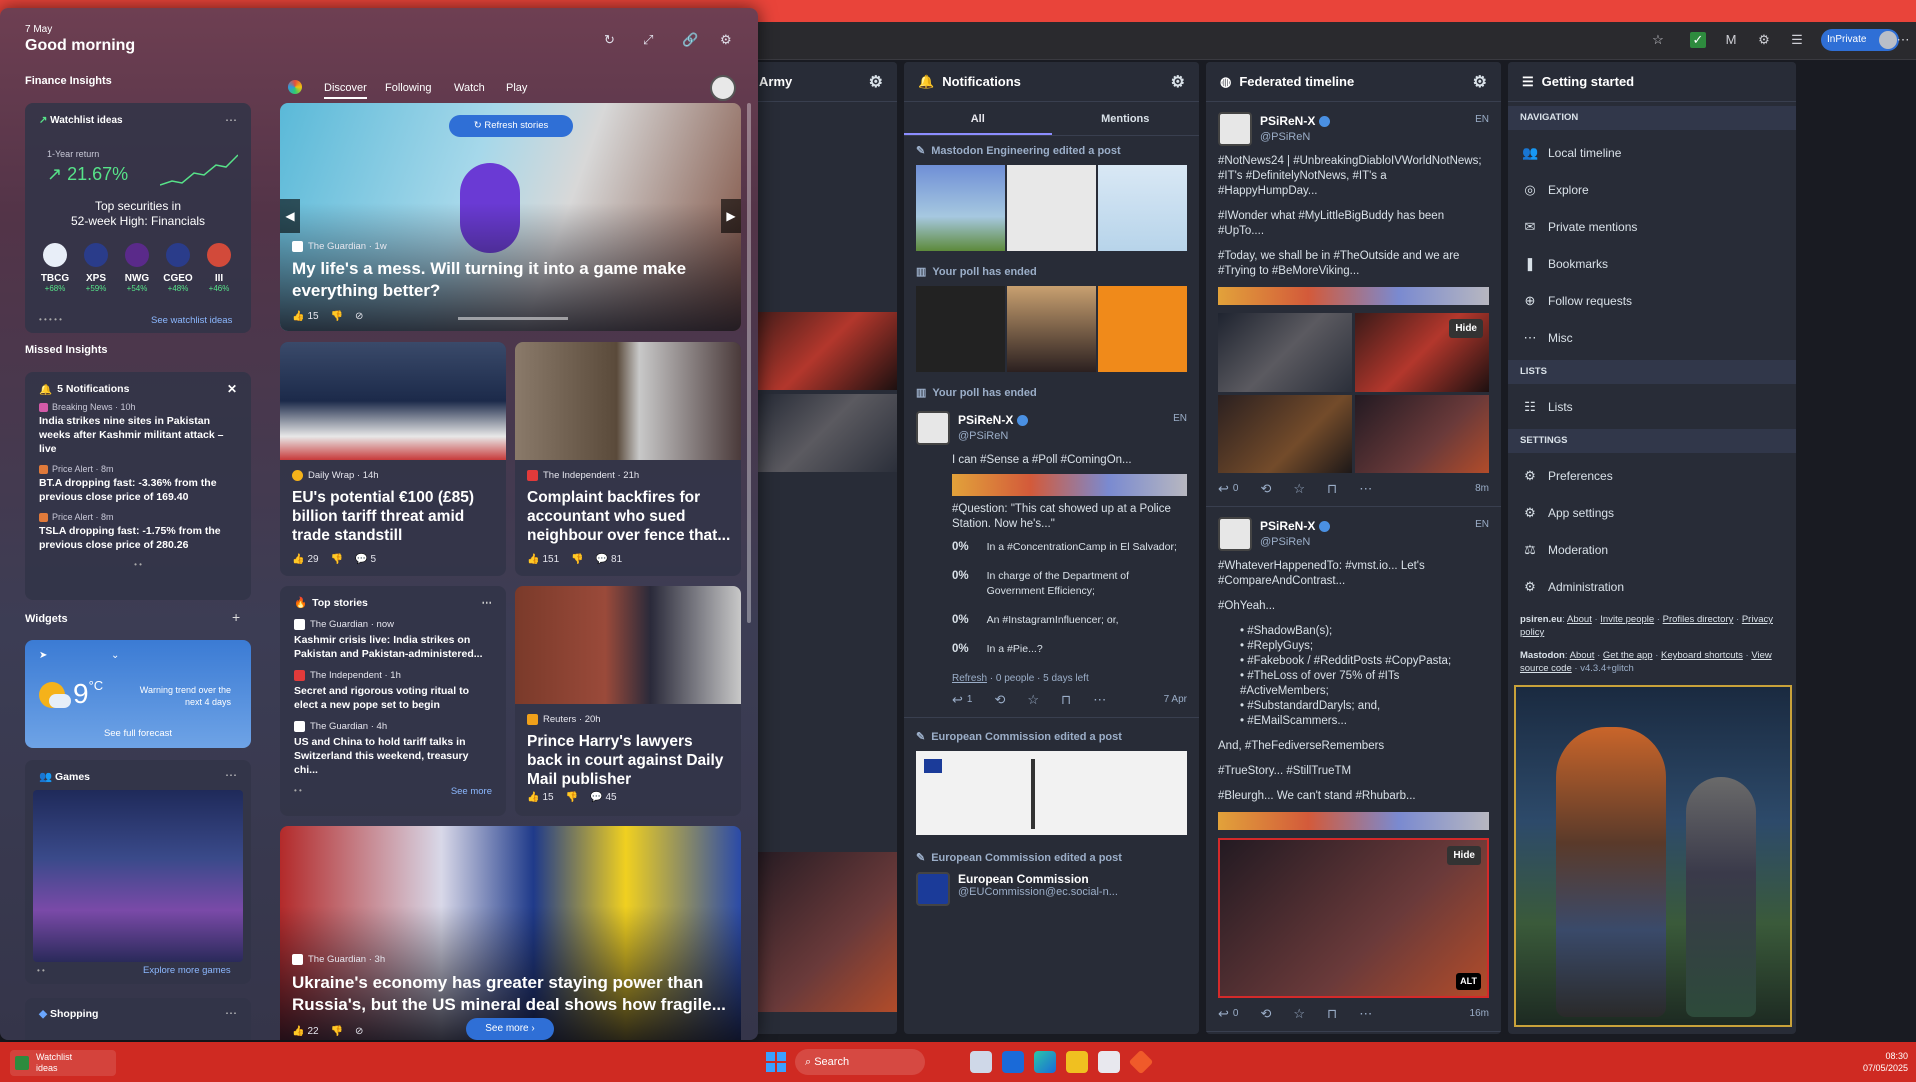 The image size is (1916, 1082). What do you see at coordinates (471, 791) in the screenshot?
I see `see-more-link: See more` at bounding box center [471, 791].